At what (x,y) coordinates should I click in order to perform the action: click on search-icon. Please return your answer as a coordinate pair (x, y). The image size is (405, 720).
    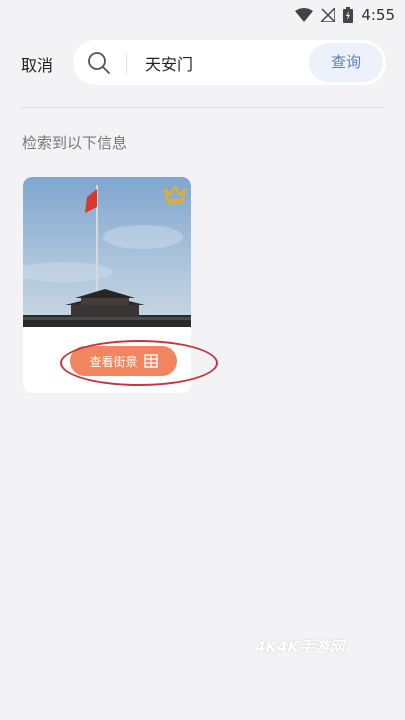
    Looking at the image, I should click on (99, 65).